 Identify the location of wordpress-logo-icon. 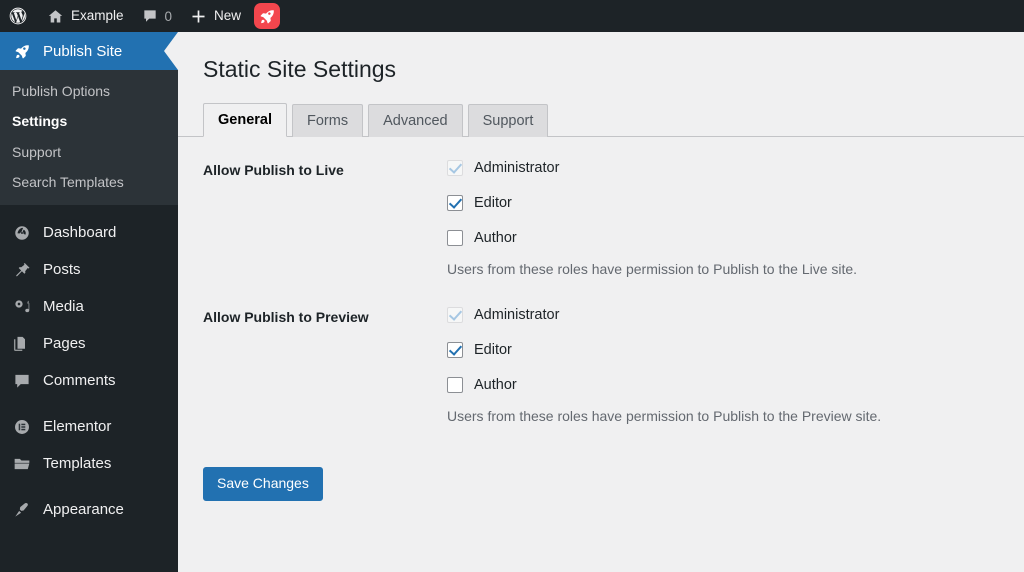
(18, 16).